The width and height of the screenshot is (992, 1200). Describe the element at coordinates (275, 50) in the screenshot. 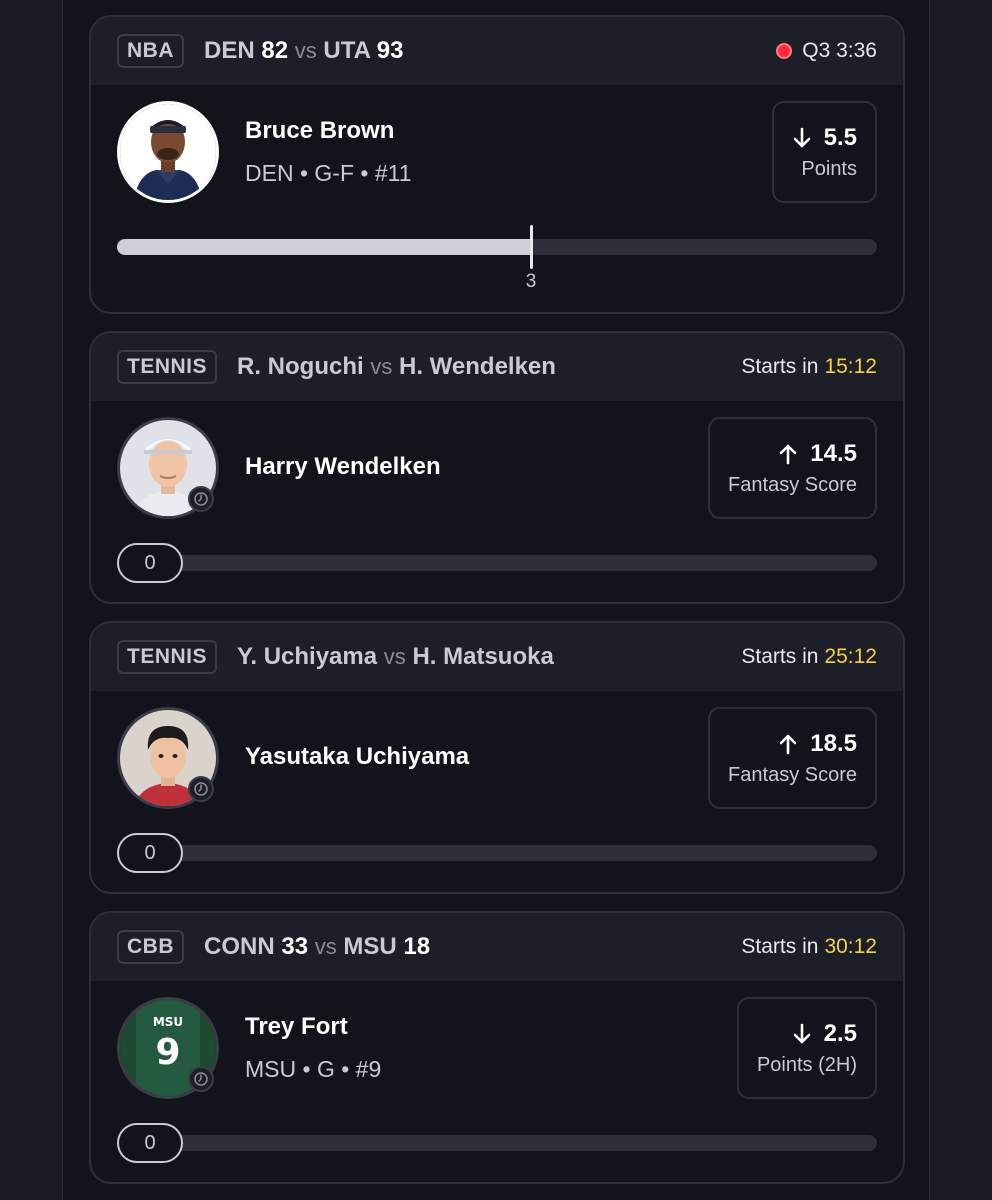

I see `score-a: 82` at that location.